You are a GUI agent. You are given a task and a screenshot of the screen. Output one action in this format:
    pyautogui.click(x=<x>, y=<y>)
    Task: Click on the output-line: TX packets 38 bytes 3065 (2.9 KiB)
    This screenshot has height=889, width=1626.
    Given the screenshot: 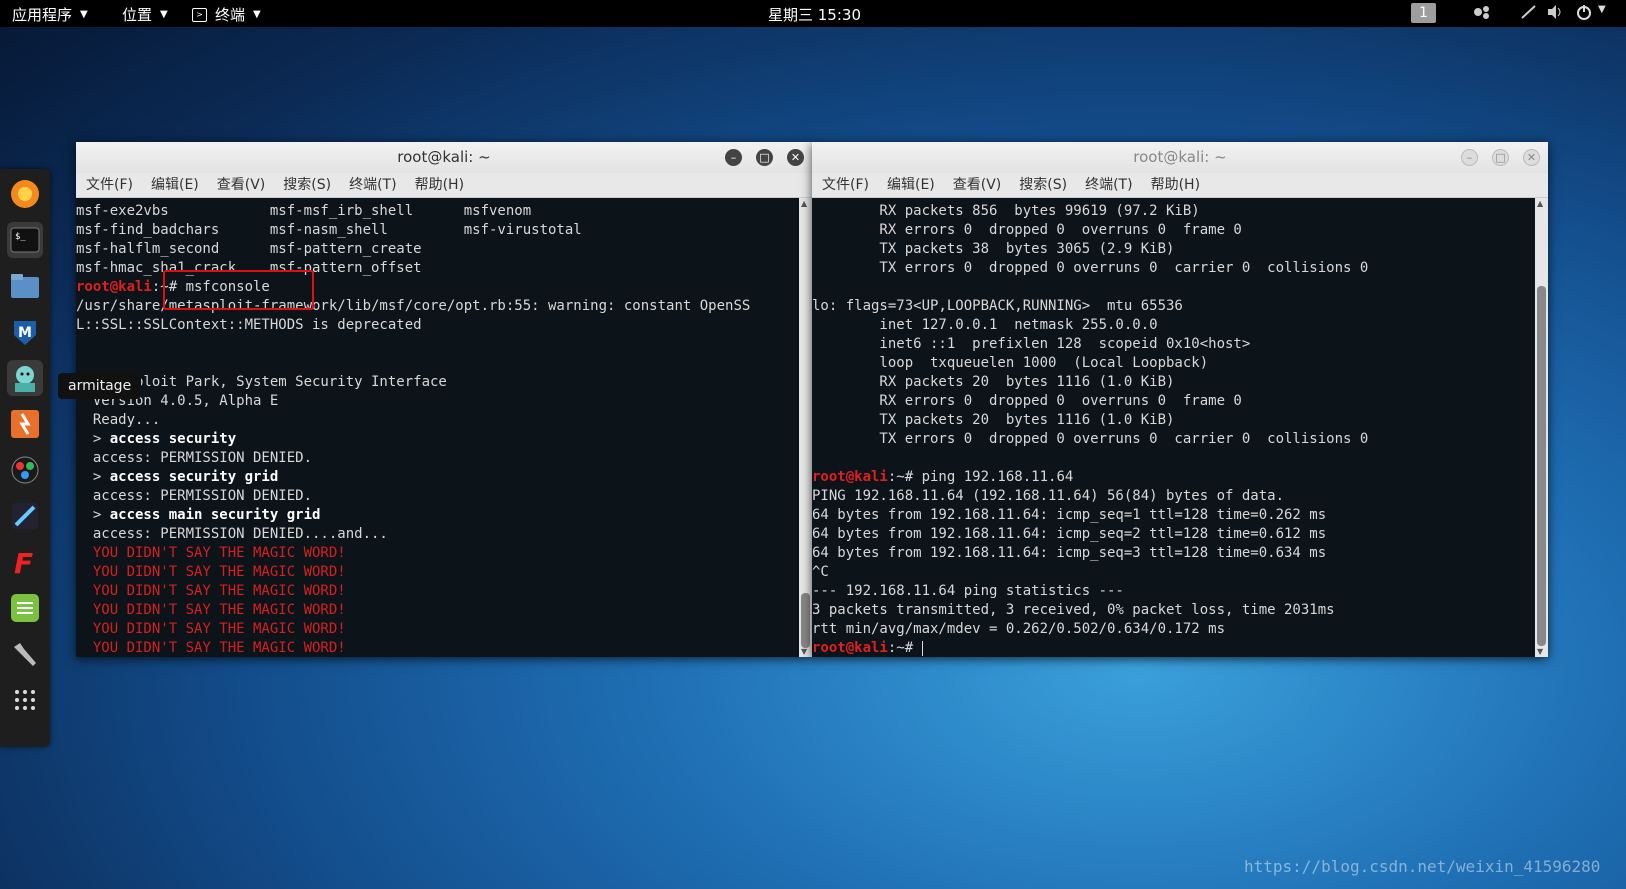 What is the action you would take?
    pyautogui.click(x=993, y=249)
    